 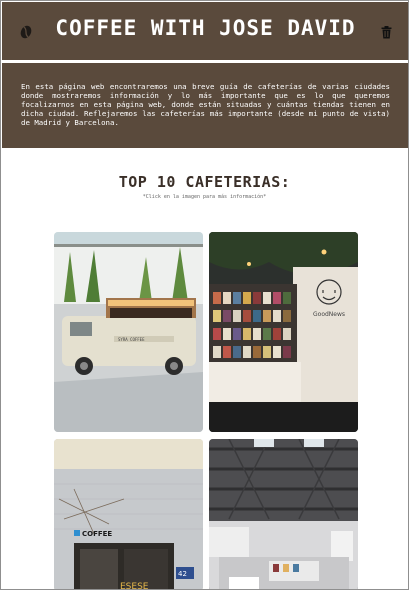 What do you see at coordinates (283, 514) in the screenshot?
I see `gallery-image-industrial-cafe` at bounding box center [283, 514].